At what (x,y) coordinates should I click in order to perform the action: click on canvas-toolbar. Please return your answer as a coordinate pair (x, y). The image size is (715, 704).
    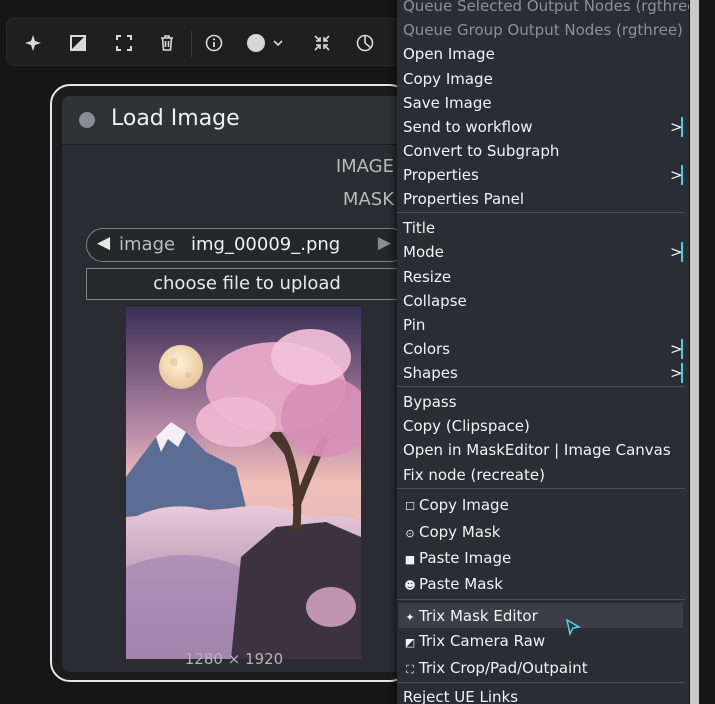
    Looking at the image, I should click on (206, 42).